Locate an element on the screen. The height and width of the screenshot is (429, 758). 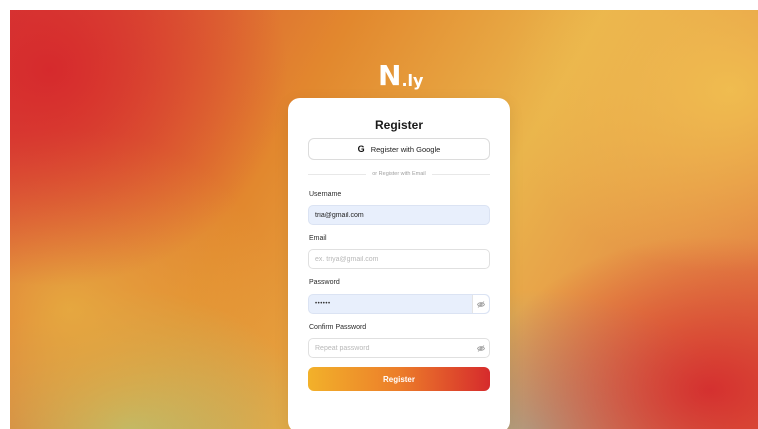
divider: or Register with Email is located at coordinates (399, 174).